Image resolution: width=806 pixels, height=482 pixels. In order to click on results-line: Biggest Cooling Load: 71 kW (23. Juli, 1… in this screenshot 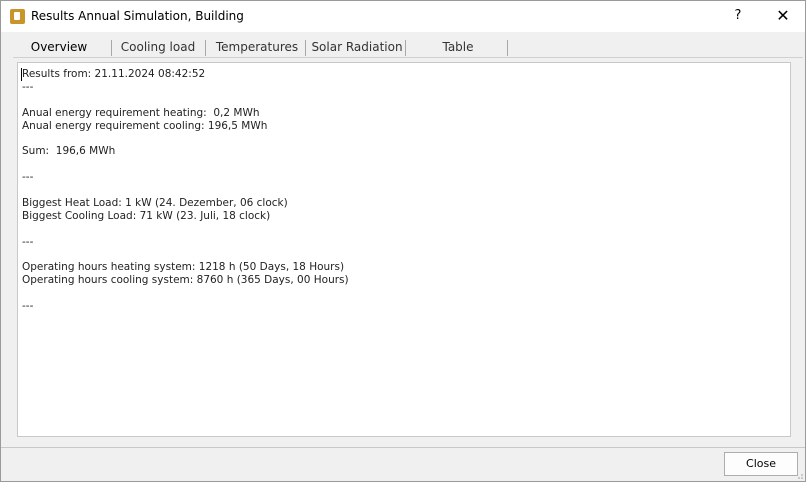, I will do `click(146, 215)`.